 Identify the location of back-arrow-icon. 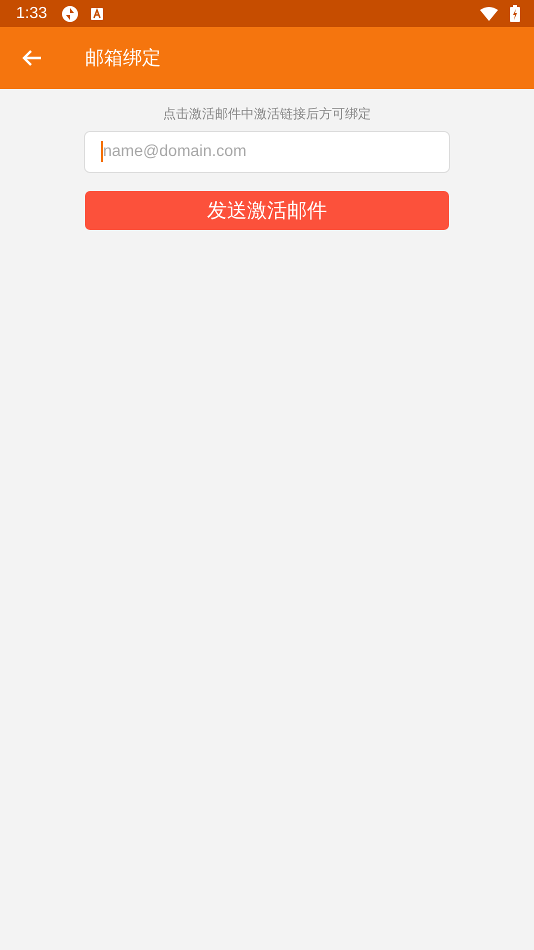
(32, 58).